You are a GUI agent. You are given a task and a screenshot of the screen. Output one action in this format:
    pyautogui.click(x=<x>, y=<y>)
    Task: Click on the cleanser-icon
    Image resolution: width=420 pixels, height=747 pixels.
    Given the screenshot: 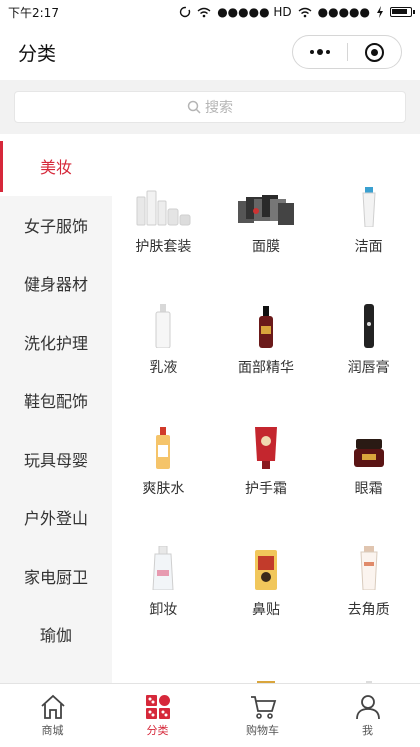 What is the action you would take?
    pyautogui.click(x=369, y=197)
    